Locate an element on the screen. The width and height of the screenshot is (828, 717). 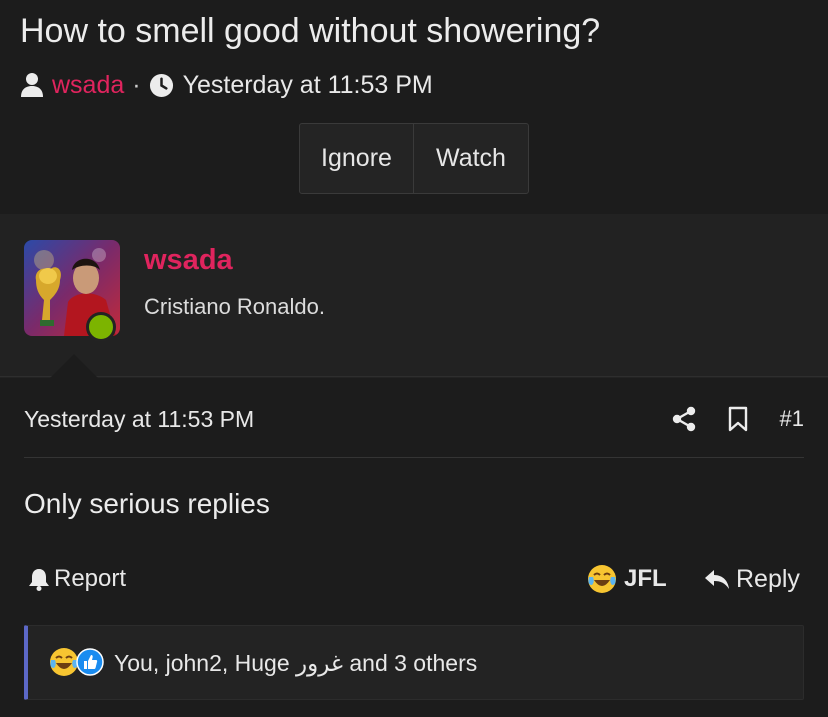
post-number-link: #1 is located at coordinates (792, 419).